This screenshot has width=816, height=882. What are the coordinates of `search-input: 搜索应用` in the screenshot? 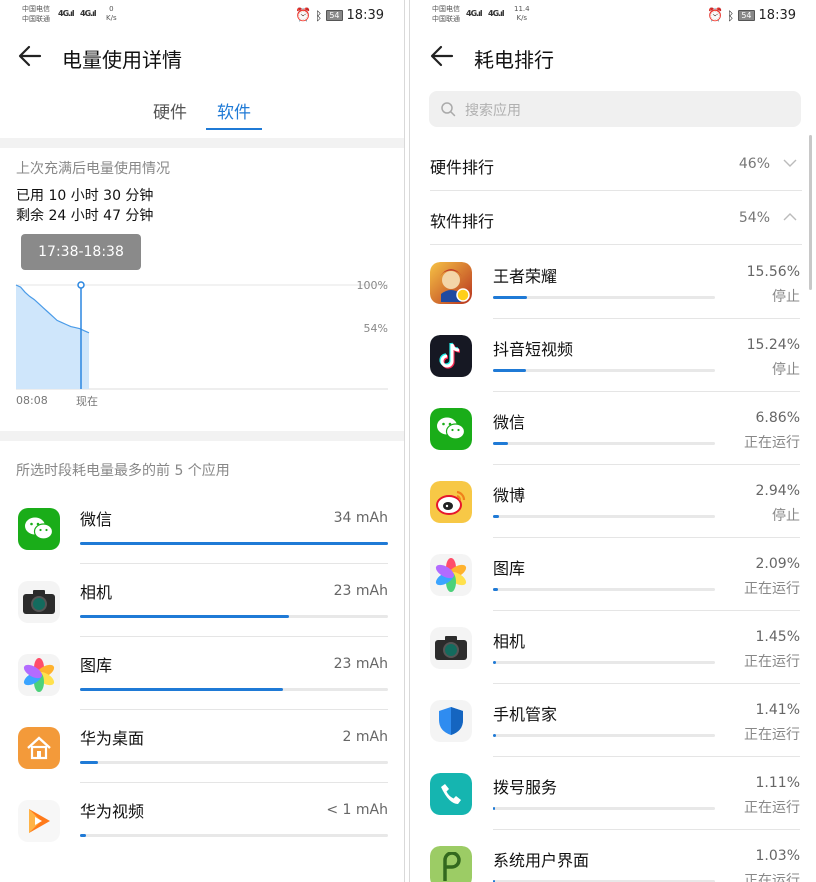 It's located at (493, 110).